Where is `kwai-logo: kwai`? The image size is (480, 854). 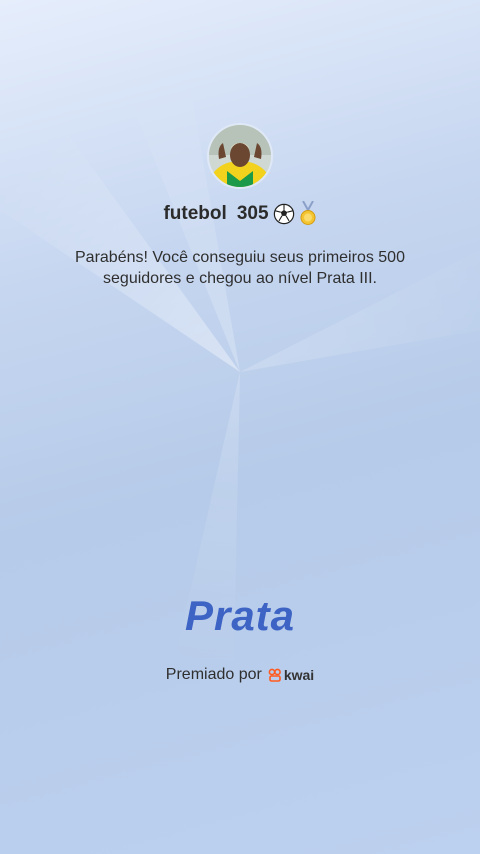
kwai-logo: kwai is located at coordinates (291, 675).